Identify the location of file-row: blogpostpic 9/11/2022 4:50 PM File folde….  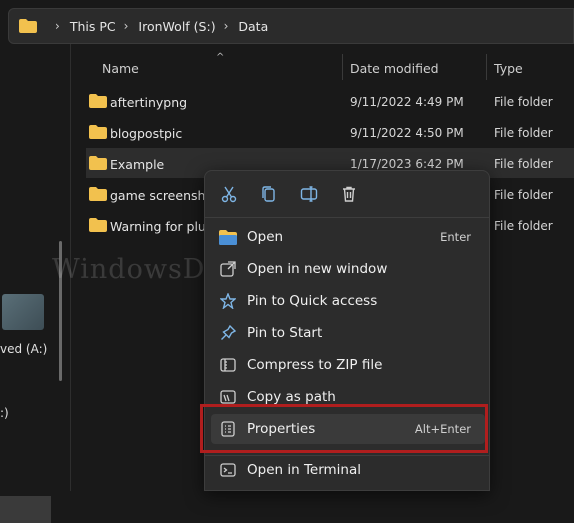
(330, 132).